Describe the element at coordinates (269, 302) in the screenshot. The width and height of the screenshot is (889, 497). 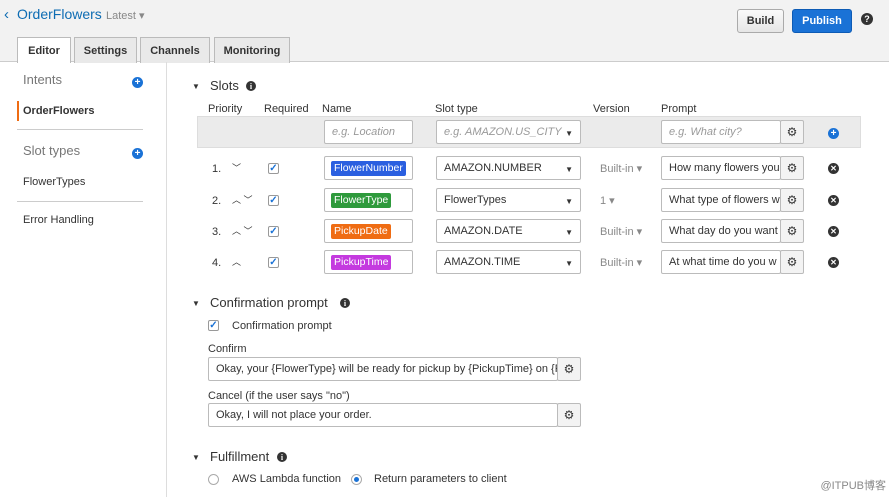
I see `confirmation-title: Confirmation prompt` at that location.